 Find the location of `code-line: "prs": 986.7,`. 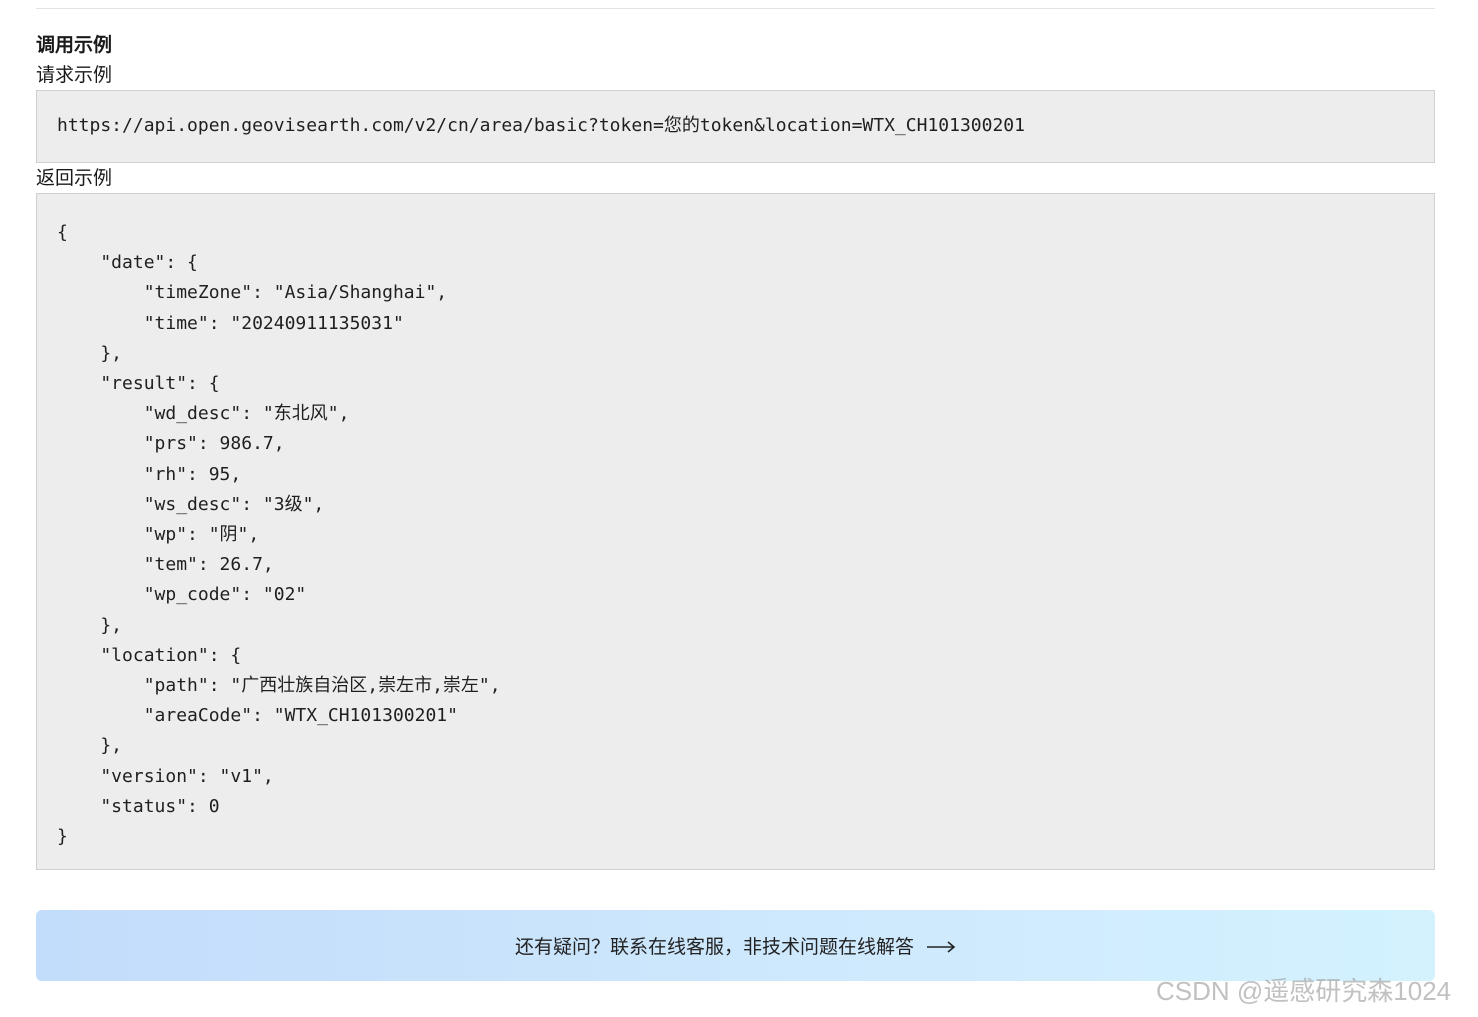

code-line: "prs": 986.7, is located at coordinates (171, 444).